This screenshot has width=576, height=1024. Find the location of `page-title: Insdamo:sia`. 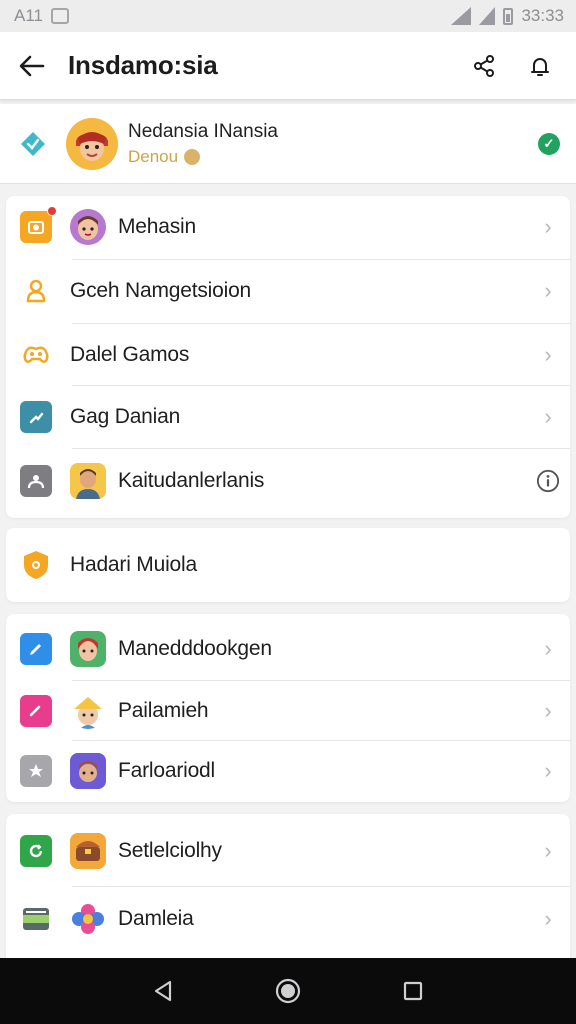

page-title: Insdamo:sia is located at coordinates (143, 65).